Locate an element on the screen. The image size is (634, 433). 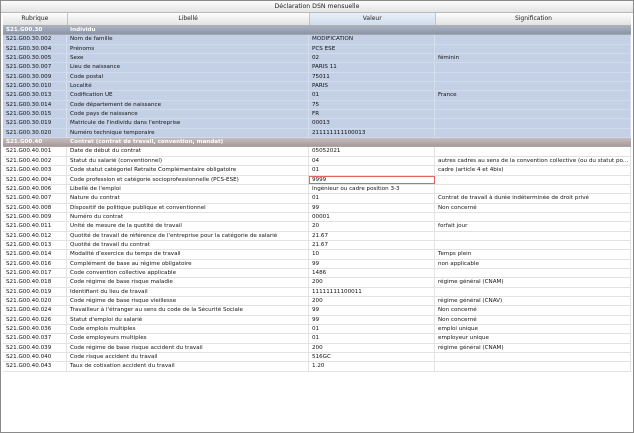
table-row: S21.G00.30.004 Prénoms PCS ESE is located at coordinates (317, 49).